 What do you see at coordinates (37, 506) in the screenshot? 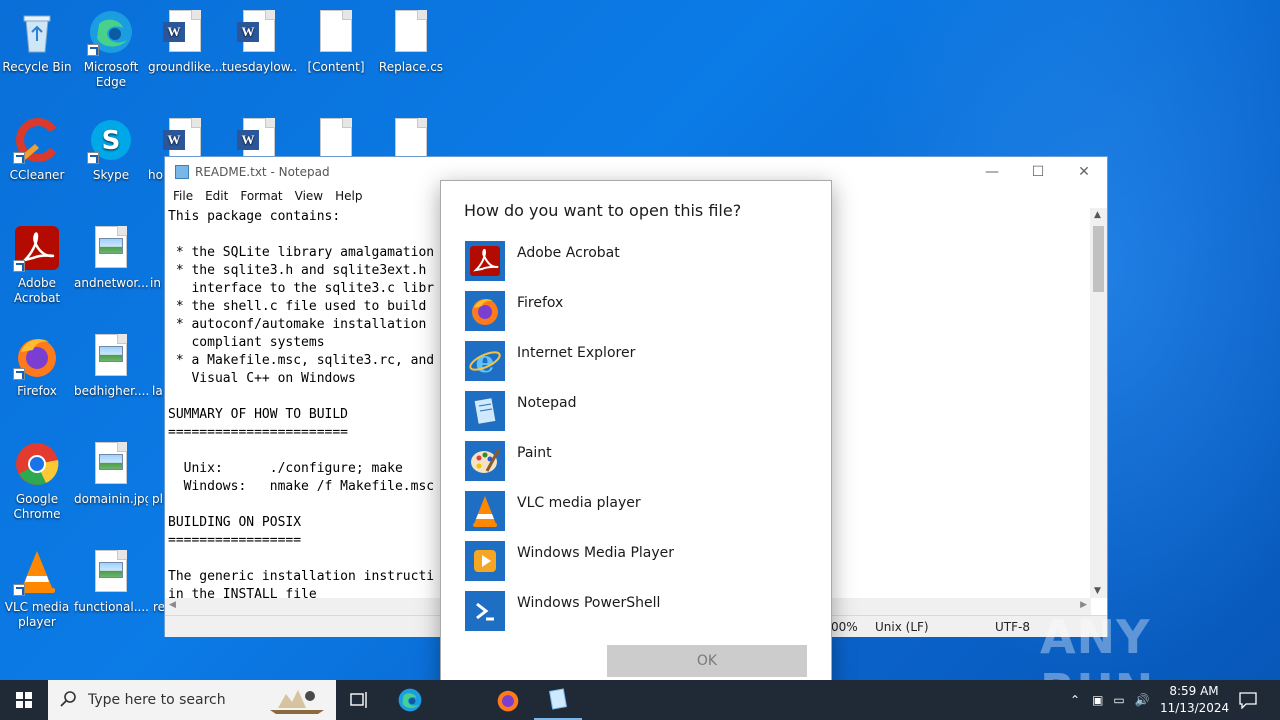
I see `desktop-icon-label: Google Chrome` at bounding box center [37, 506].